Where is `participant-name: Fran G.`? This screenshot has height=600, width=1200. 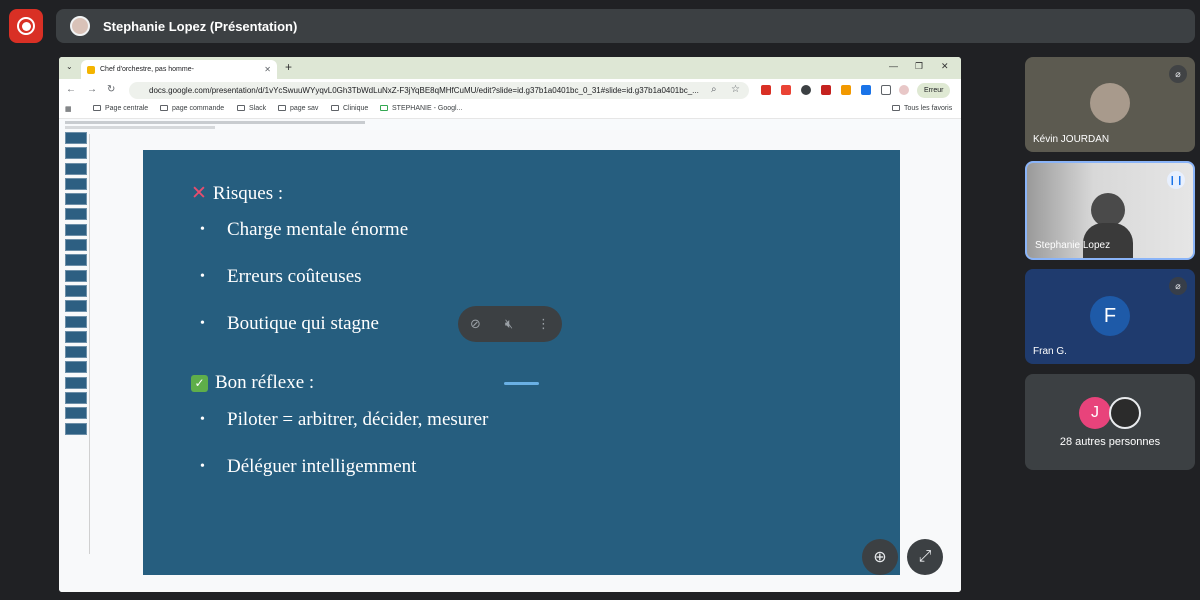
participant-name: Fran G. is located at coordinates (1050, 351).